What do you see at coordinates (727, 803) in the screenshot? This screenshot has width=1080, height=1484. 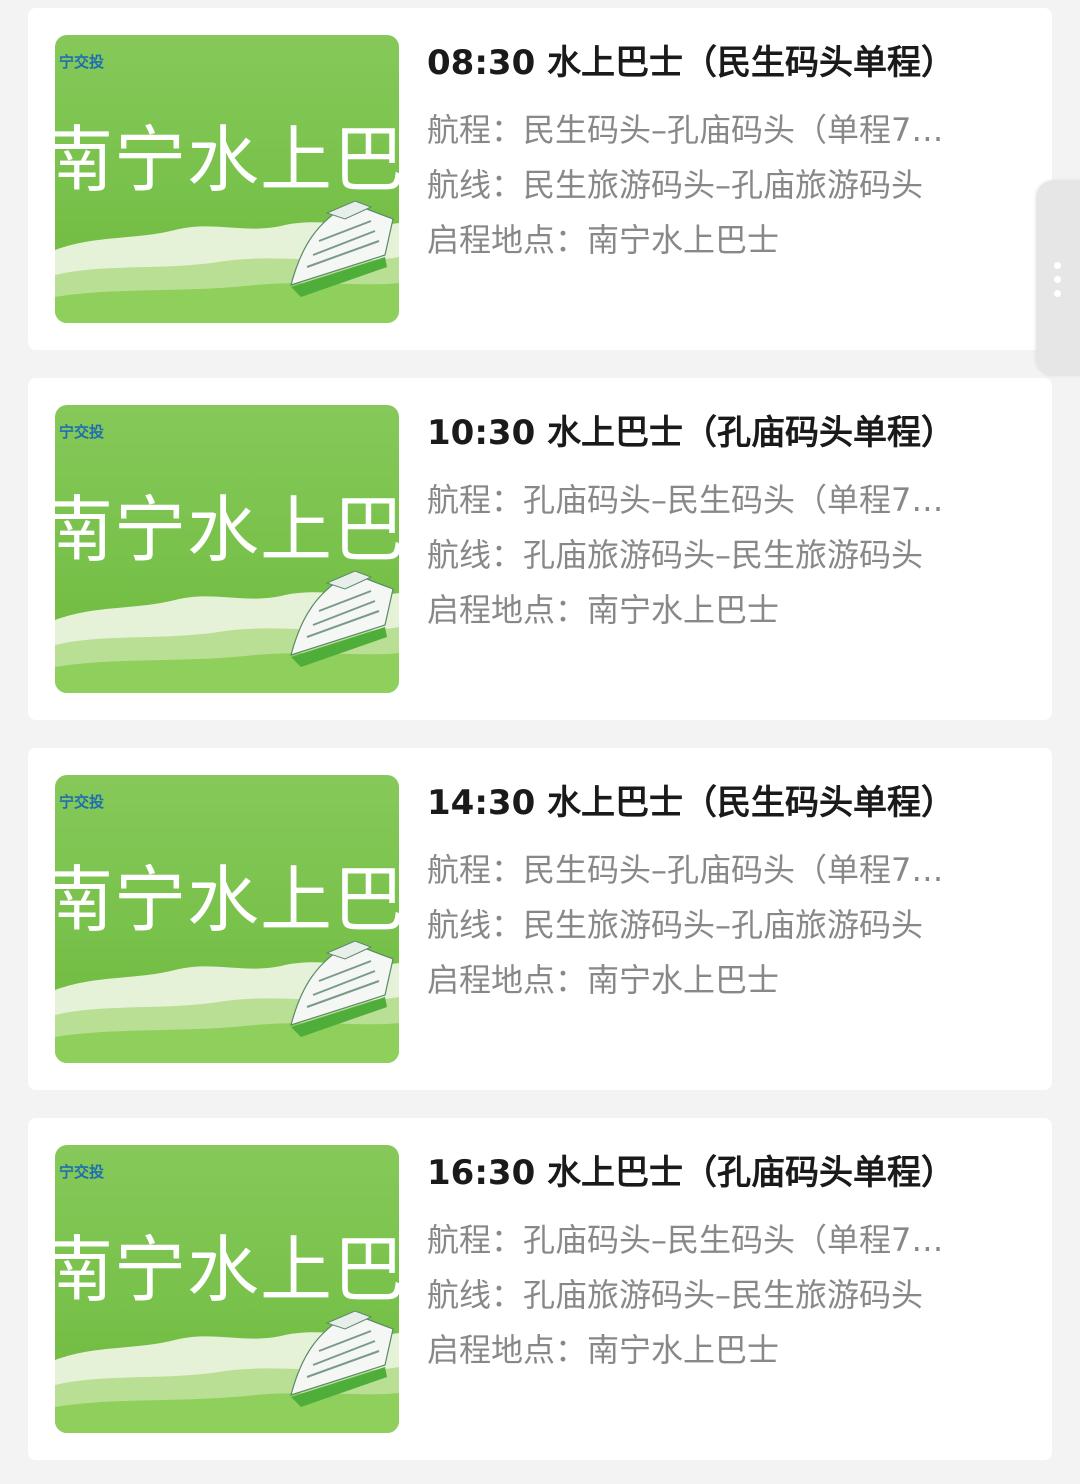 I see `trip-title: 14:30 水上巴士（民生码头单程）` at bounding box center [727, 803].